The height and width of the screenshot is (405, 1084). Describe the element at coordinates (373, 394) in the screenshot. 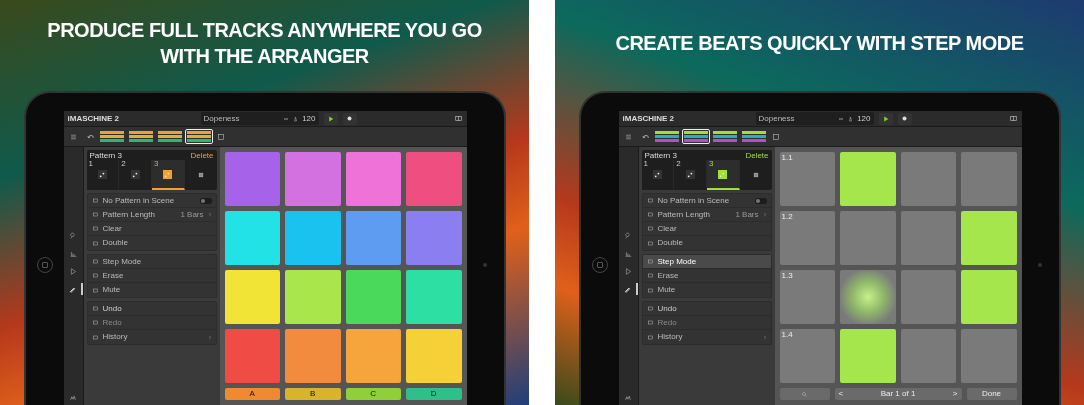

I see `group-tab: C` at that location.